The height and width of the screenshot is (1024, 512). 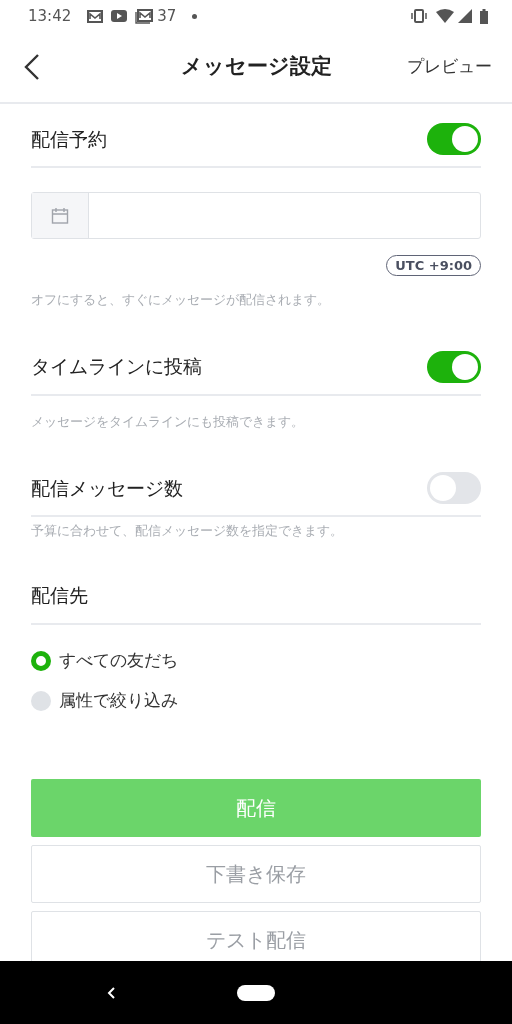 What do you see at coordinates (59, 596) in the screenshot?
I see `section-label: 配信先` at bounding box center [59, 596].